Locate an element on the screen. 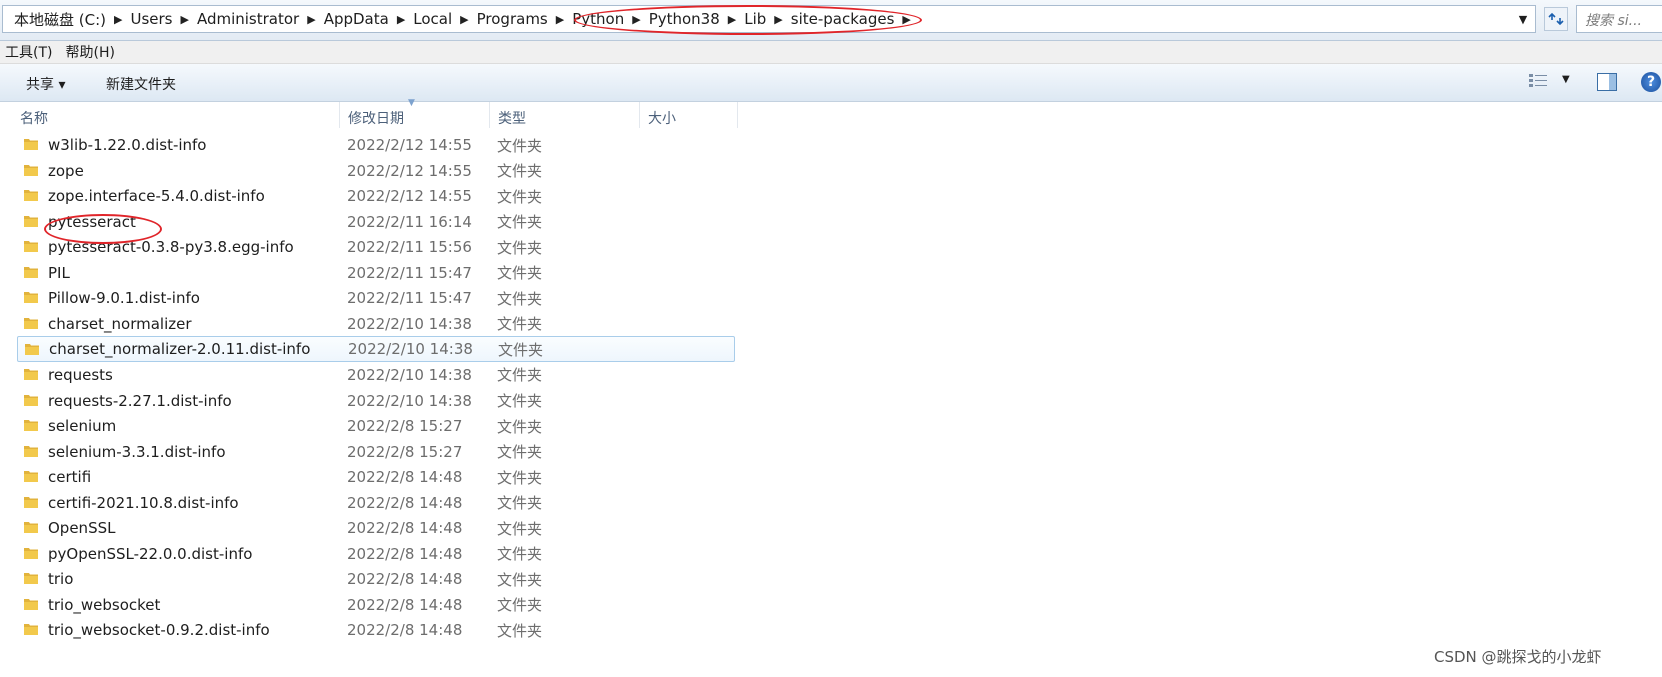  file-row: certifi 2022/2/8 14:48 文件夹 is located at coordinates (376, 477).